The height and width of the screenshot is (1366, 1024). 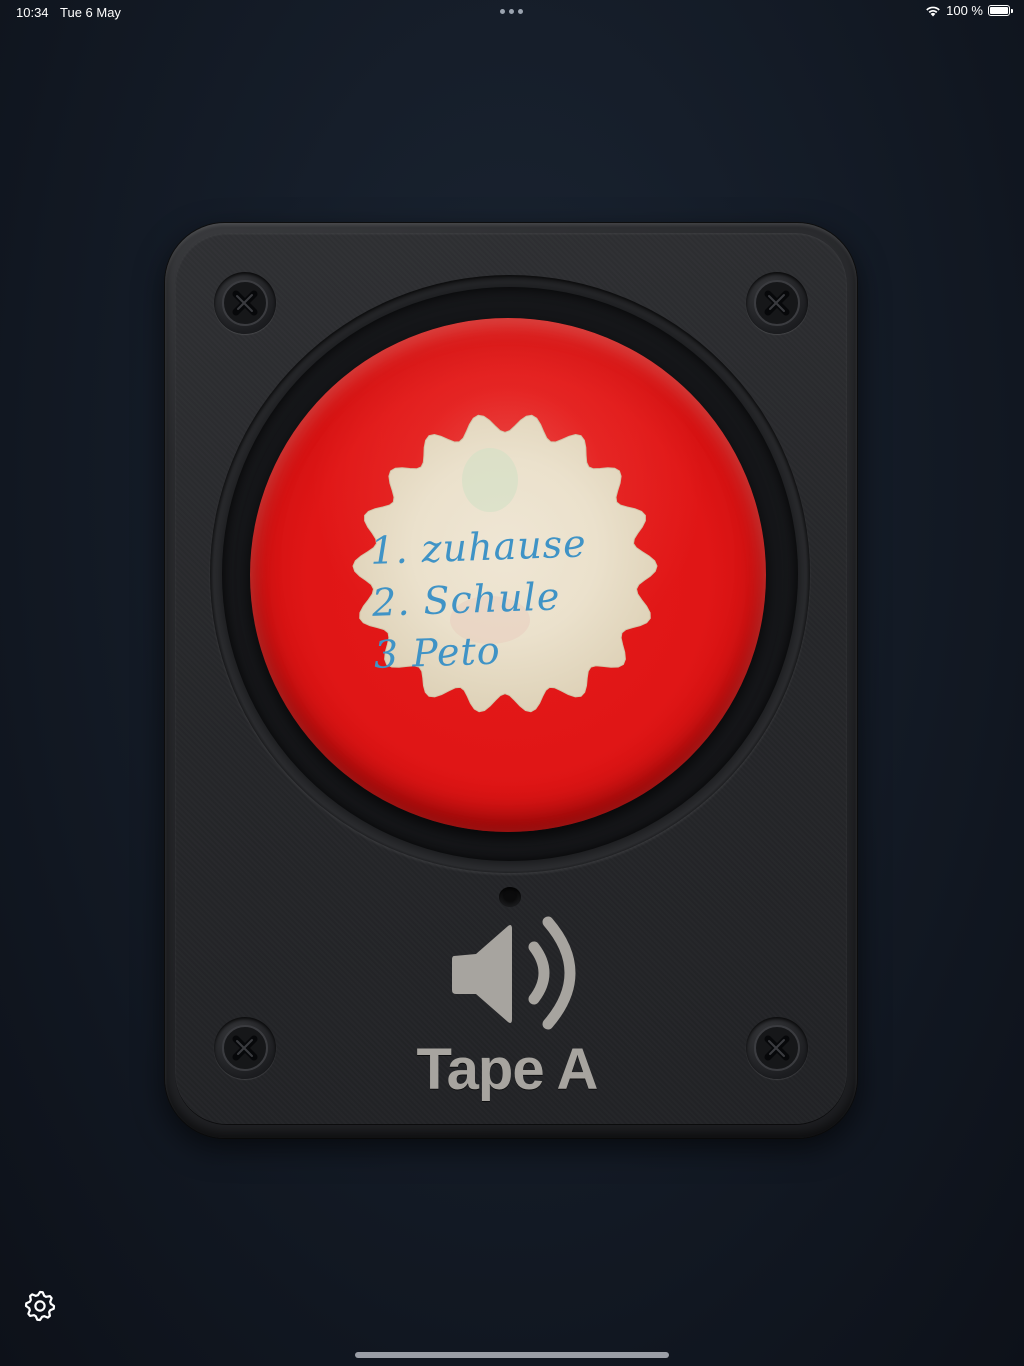 I want to click on wifi-icon, so click(x=933, y=11).